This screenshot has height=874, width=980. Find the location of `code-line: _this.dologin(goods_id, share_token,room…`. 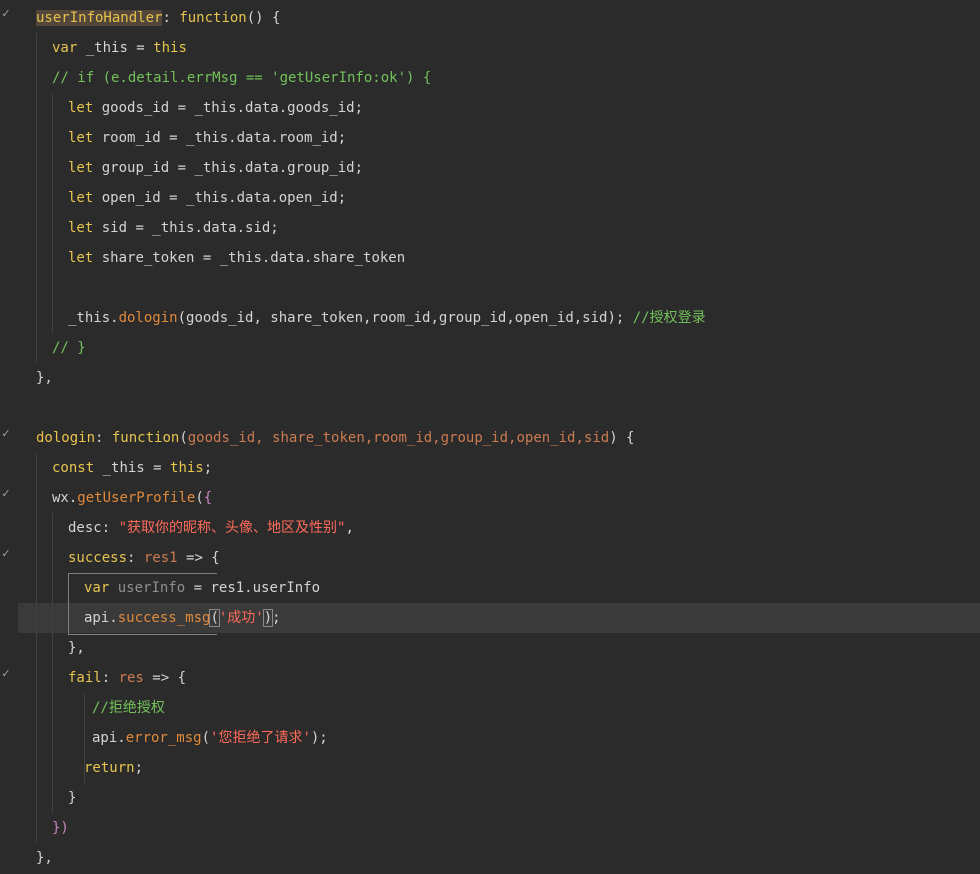

code-line: _this.dologin(goods_id, share_token,room… is located at coordinates (387, 318).